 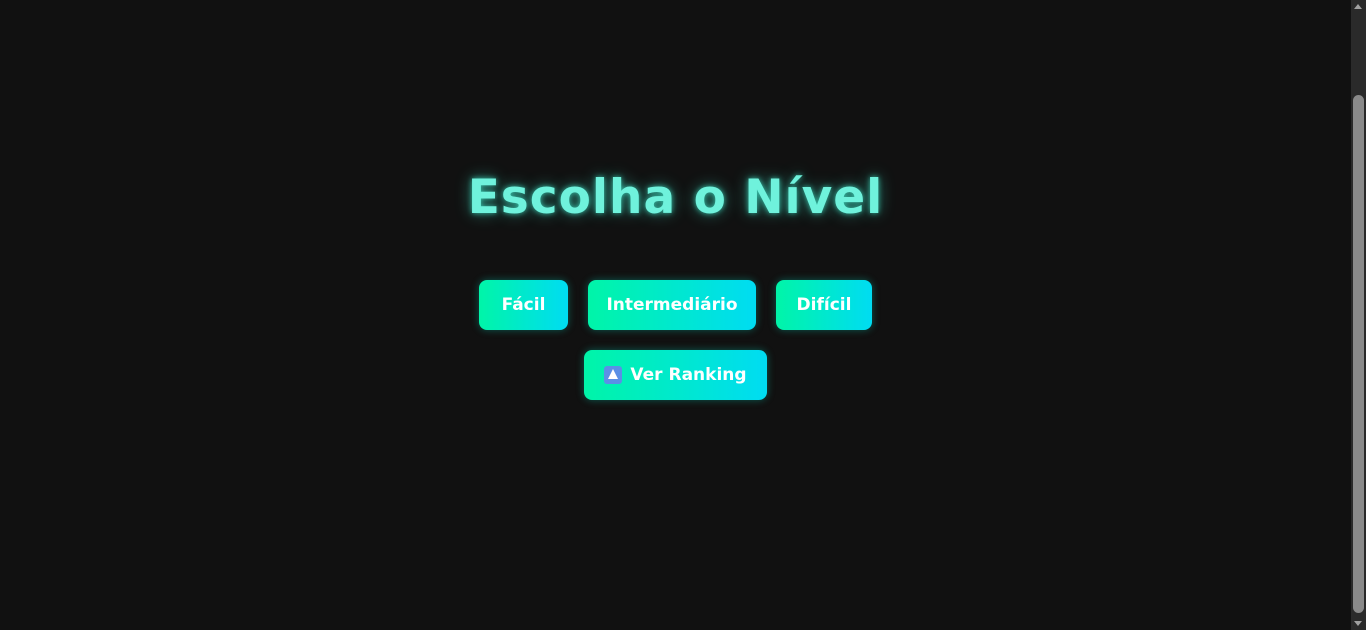 I want to click on scroll-down-icon, so click(x=1358, y=623).